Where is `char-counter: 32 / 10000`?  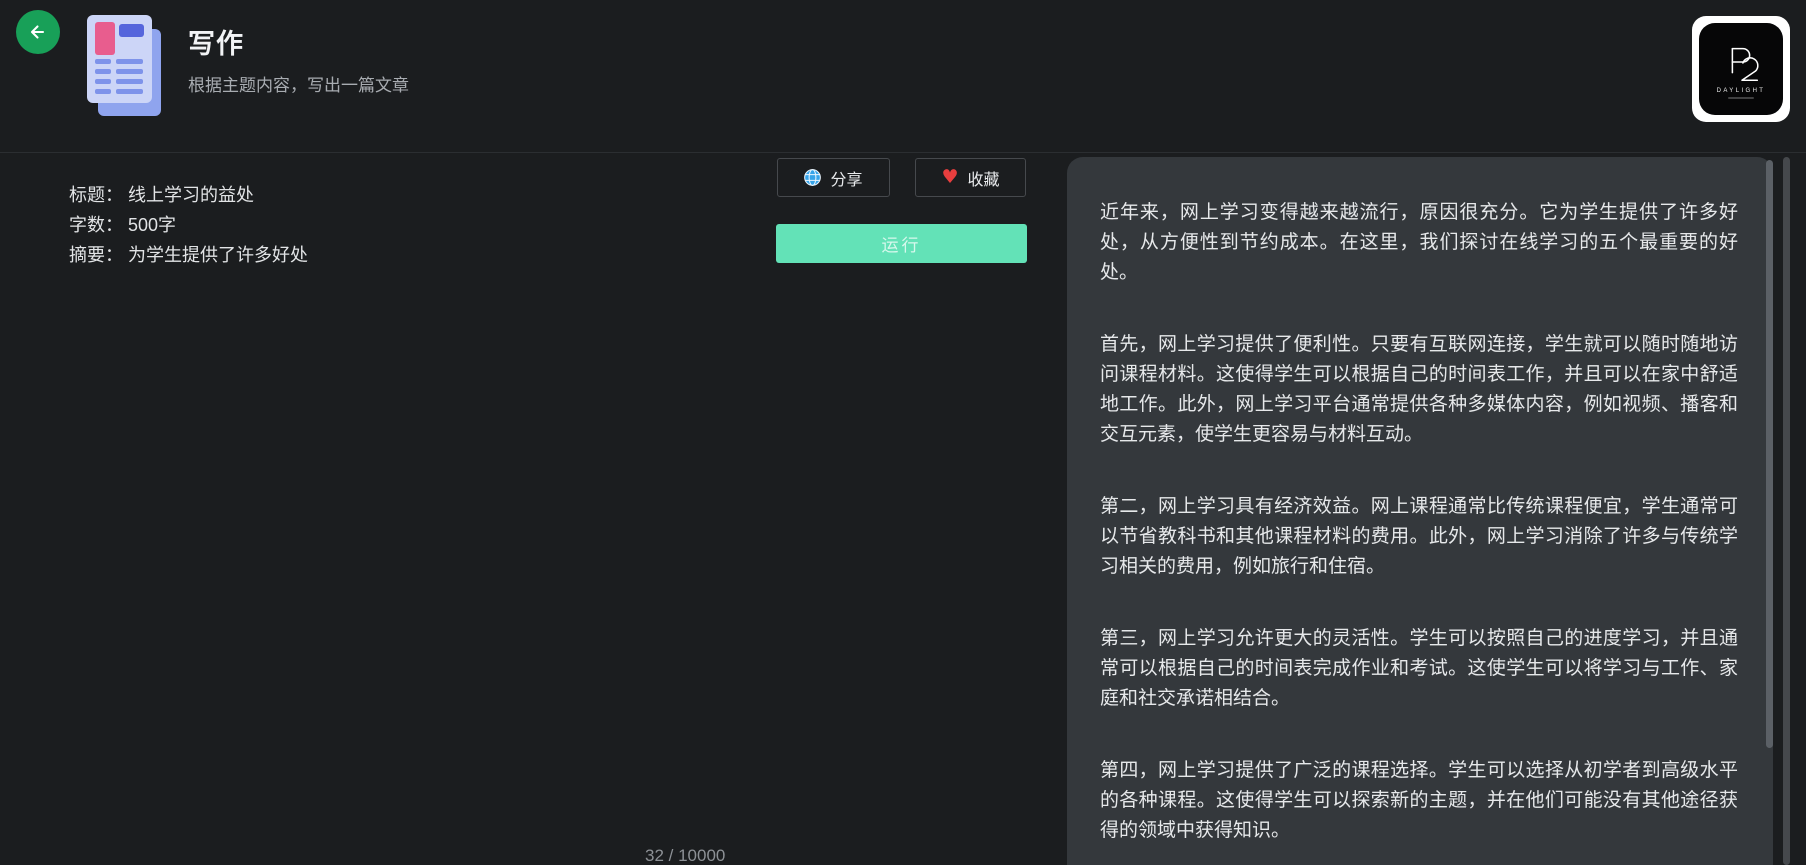 char-counter: 32 / 10000 is located at coordinates (685, 855).